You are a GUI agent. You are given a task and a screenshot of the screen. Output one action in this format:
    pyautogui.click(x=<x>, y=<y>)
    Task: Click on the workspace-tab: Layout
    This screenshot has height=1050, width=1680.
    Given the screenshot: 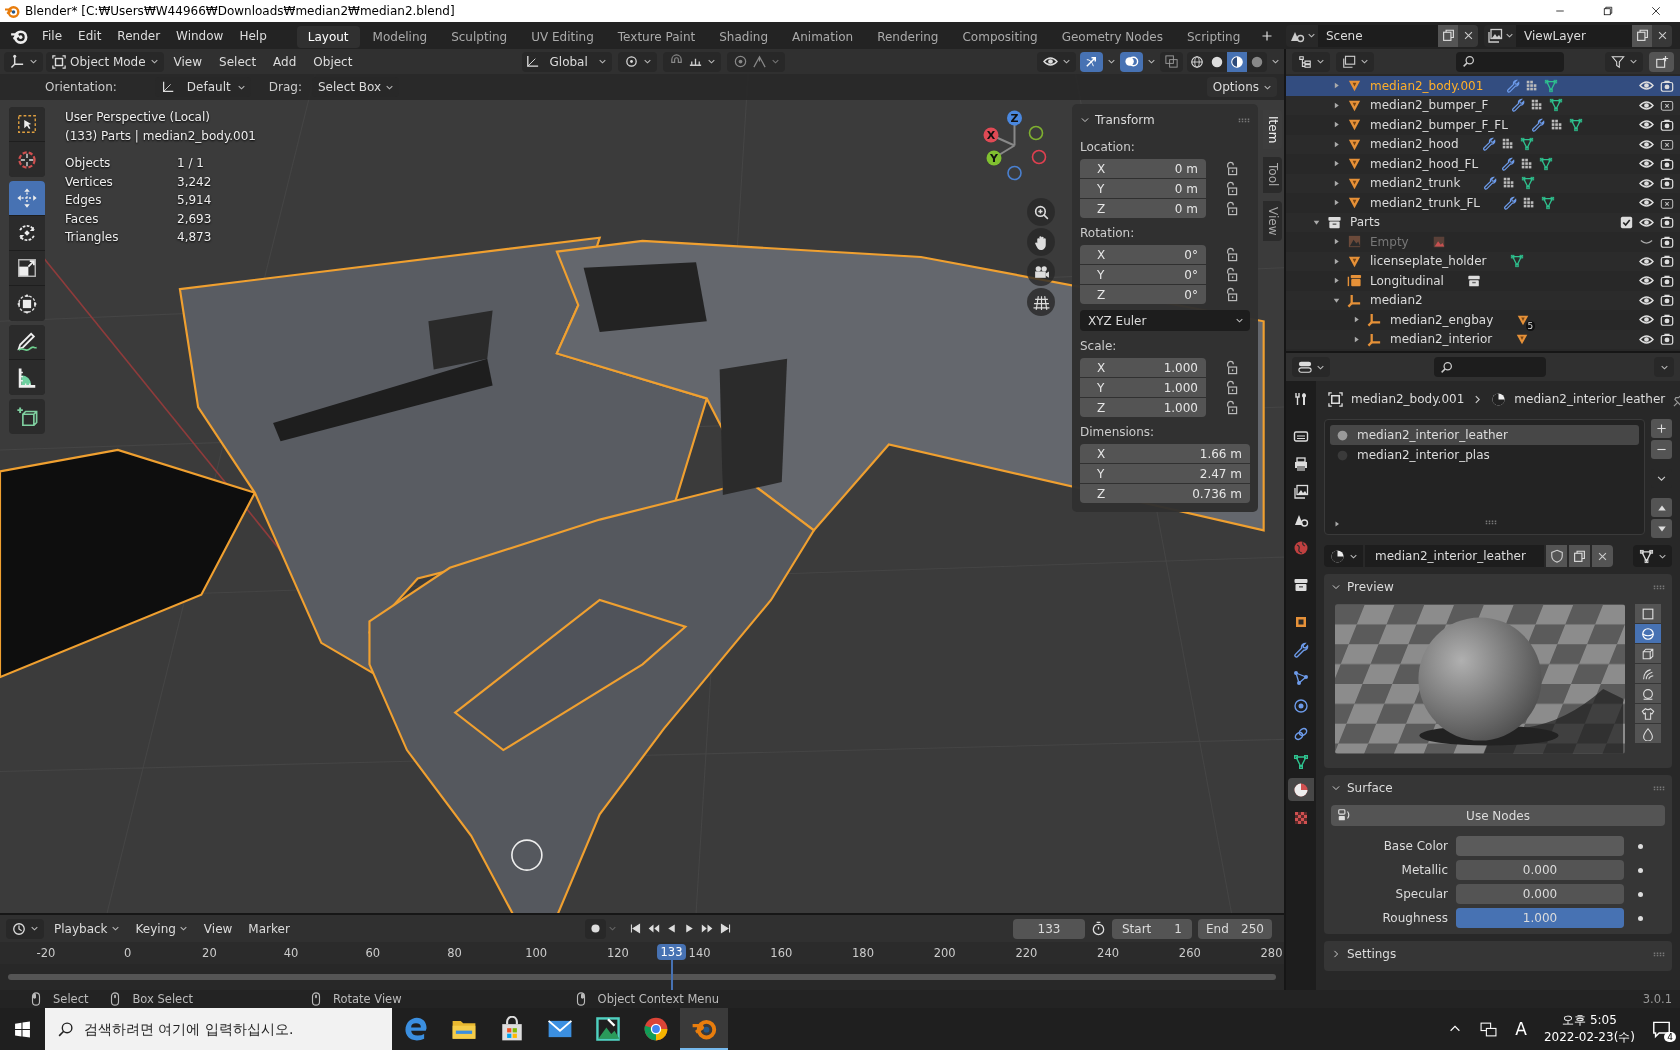 What is the action you would take?
    pyautogui.click(x=328, y=37)
    